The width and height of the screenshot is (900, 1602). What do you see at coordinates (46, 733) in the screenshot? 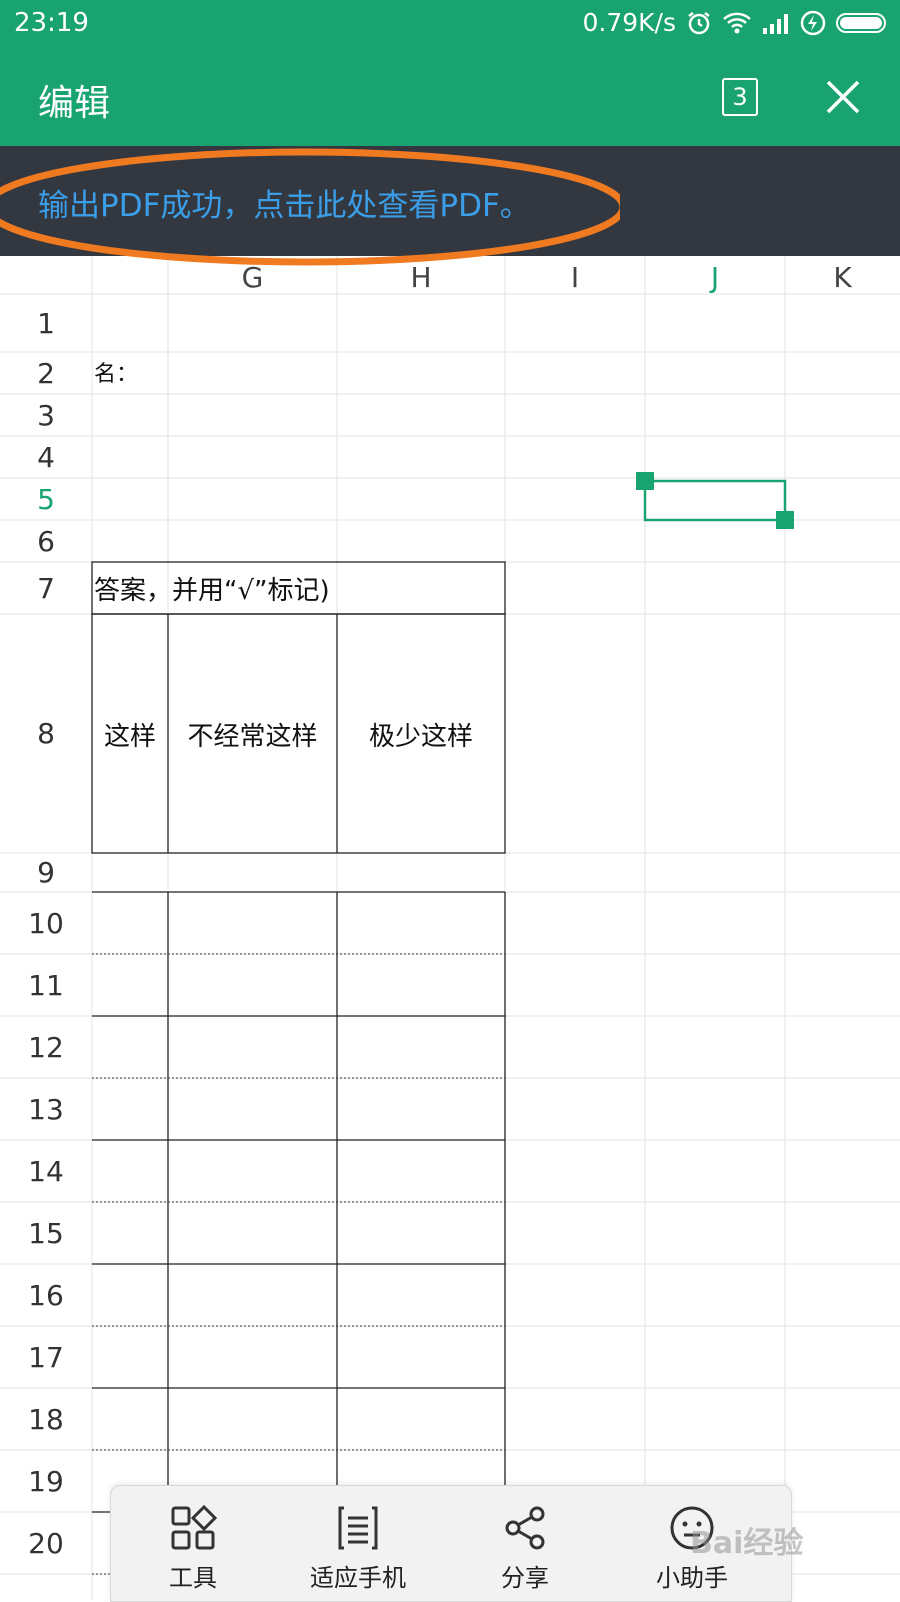
I see `row-header-8: 8` at bounding box center [46, 733].